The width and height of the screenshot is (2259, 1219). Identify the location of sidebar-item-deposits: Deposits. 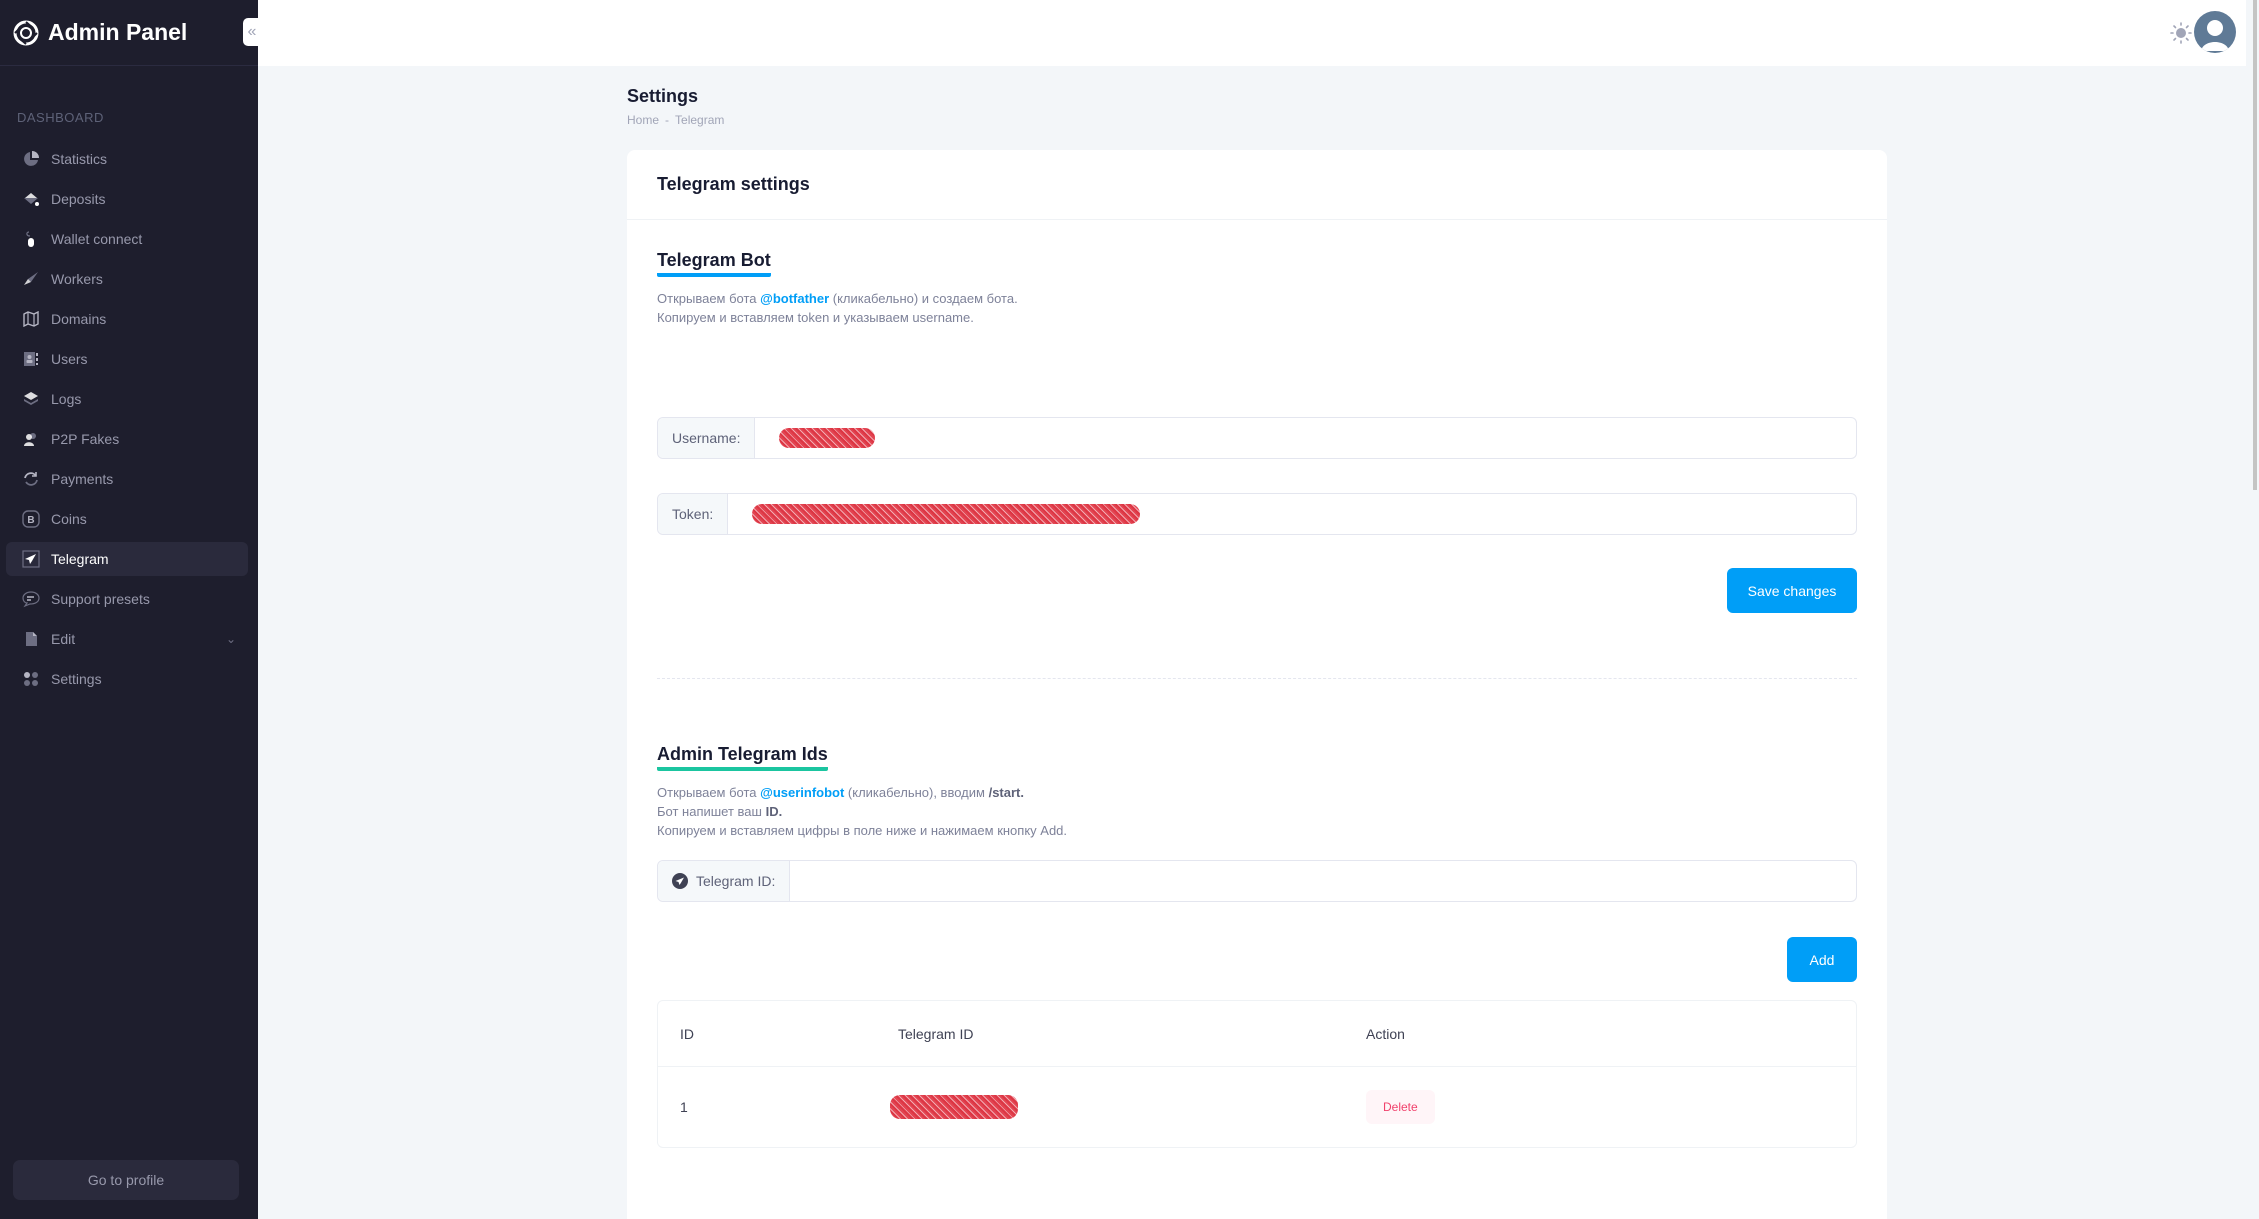
(127, 199).